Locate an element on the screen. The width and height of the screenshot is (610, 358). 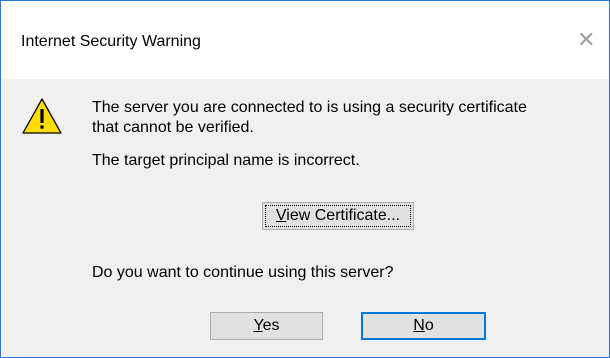
no-button: No is located at coordinates (423, 326).